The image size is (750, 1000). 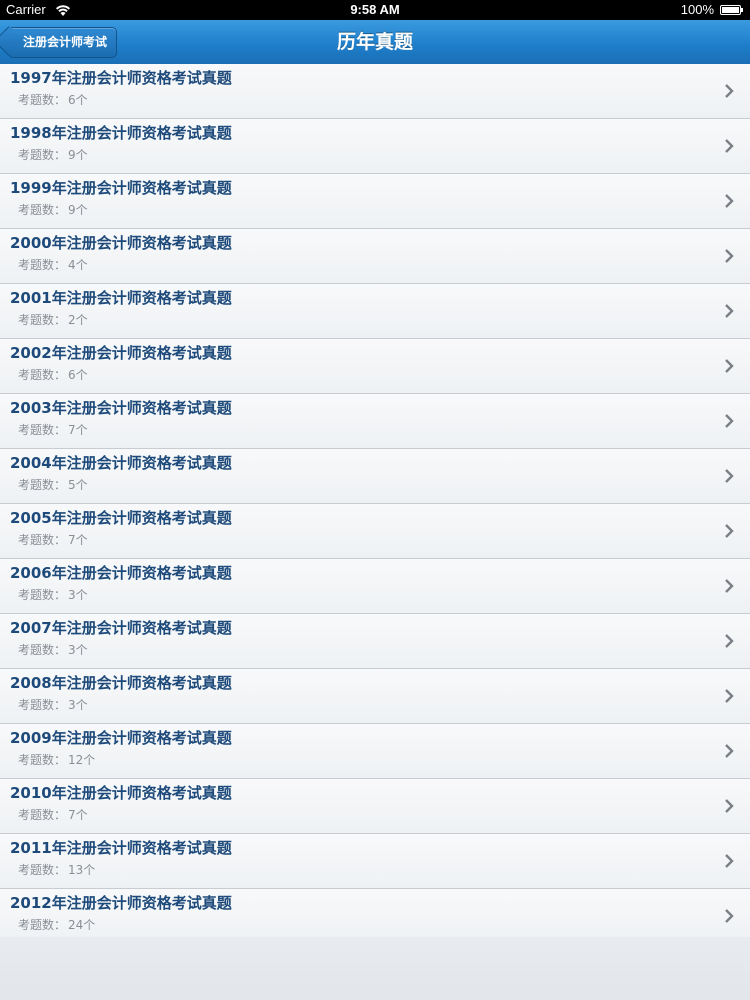 What do you see at coordinates (375, 531) in the screenshot?
I see `list-item: 2005年注册会计师资格考试真题 考题数： 7个` at bounding box center [375, 531].